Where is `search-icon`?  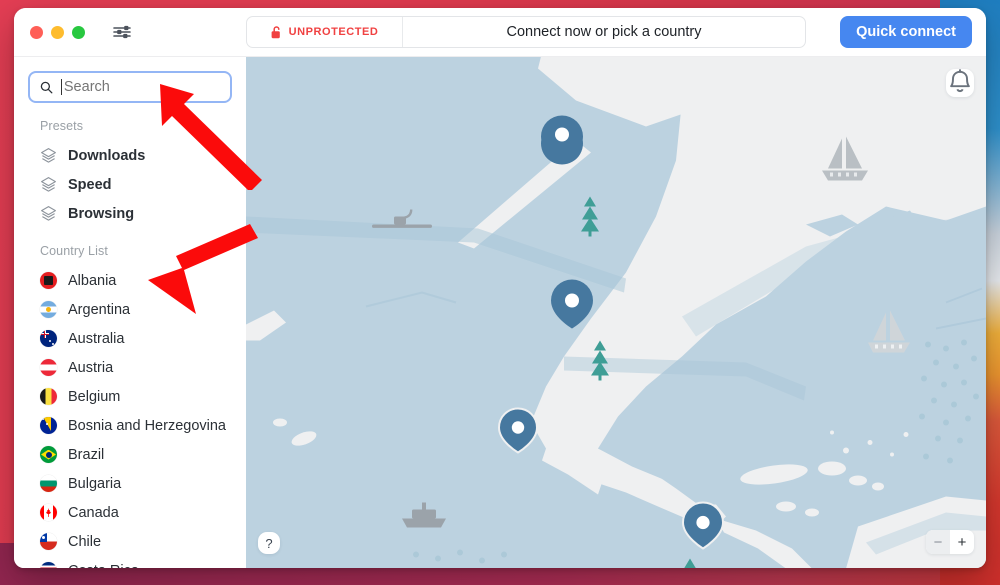 search-icon is located at coordinates (46, 87).